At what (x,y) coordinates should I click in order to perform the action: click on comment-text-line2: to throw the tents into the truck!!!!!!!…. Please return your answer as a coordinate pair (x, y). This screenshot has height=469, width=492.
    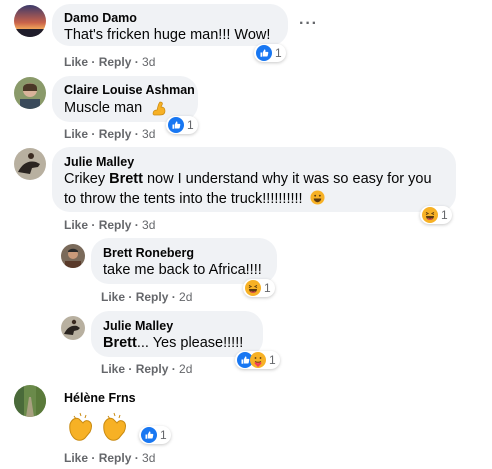
    Looking at the image, I should click on (194, 199).